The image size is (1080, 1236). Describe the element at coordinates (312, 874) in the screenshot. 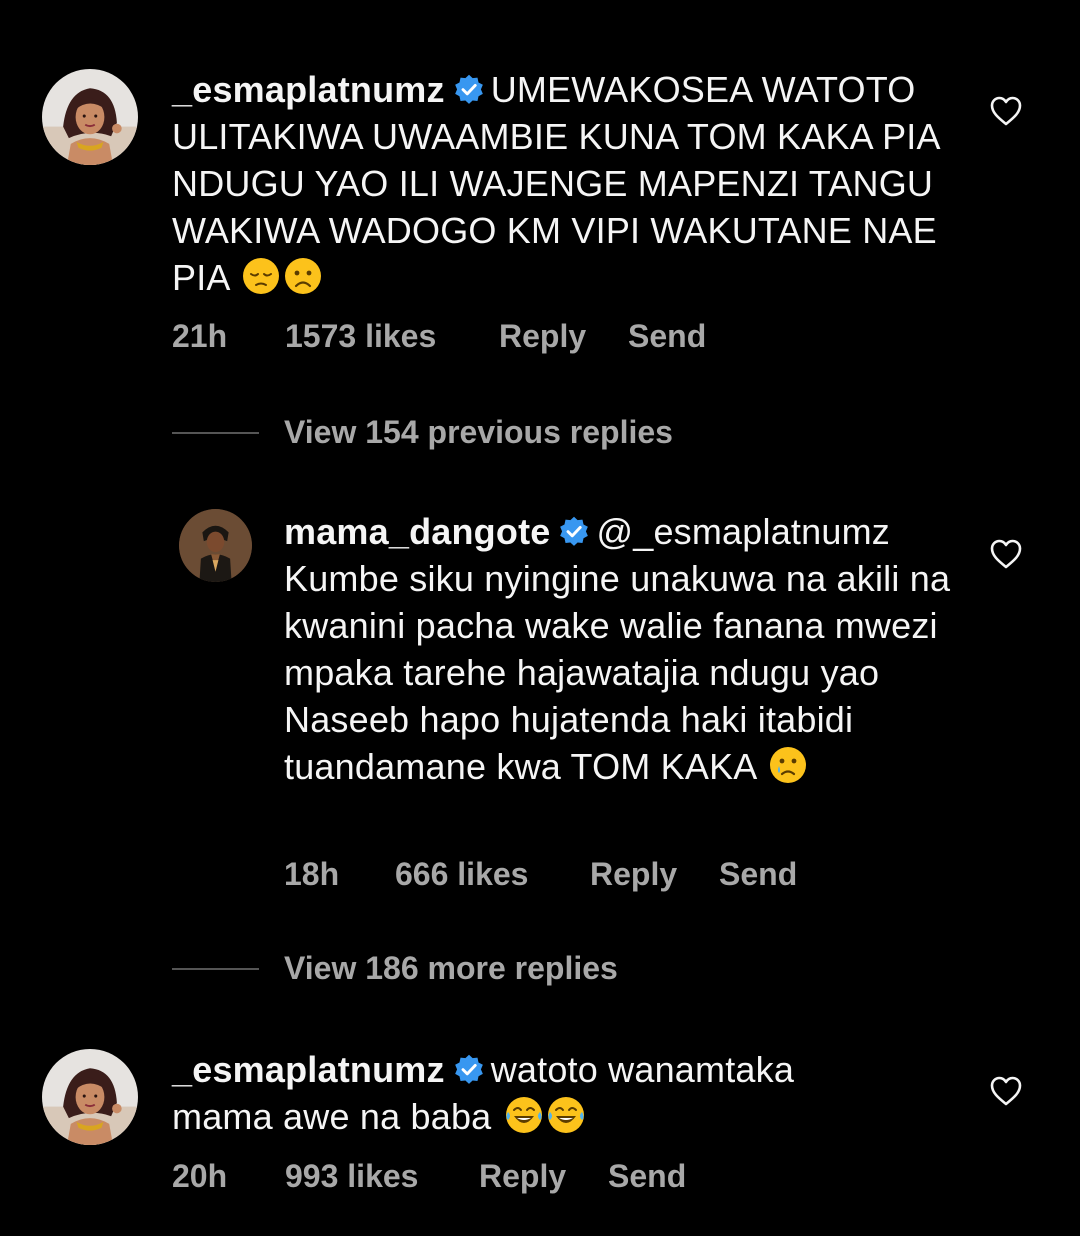

I see `comment-time: 18h` at that location.